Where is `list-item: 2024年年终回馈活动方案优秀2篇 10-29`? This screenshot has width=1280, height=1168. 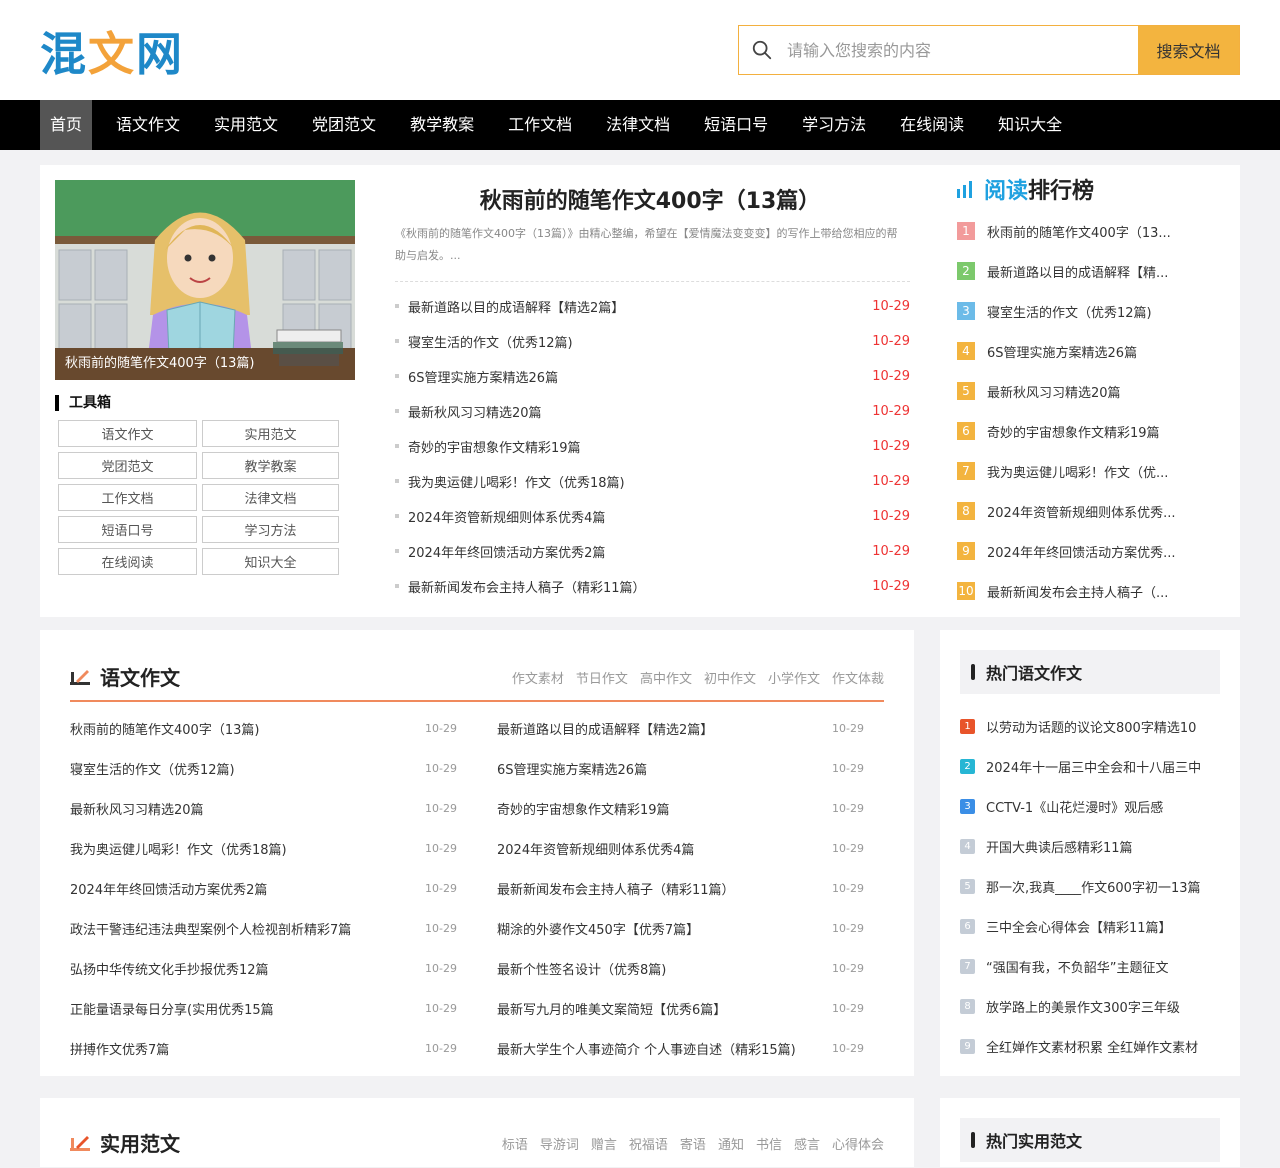
list-item: 2024年年终回馈活动方案优秀2篇 10-29 is located at coordinates (652, 551).